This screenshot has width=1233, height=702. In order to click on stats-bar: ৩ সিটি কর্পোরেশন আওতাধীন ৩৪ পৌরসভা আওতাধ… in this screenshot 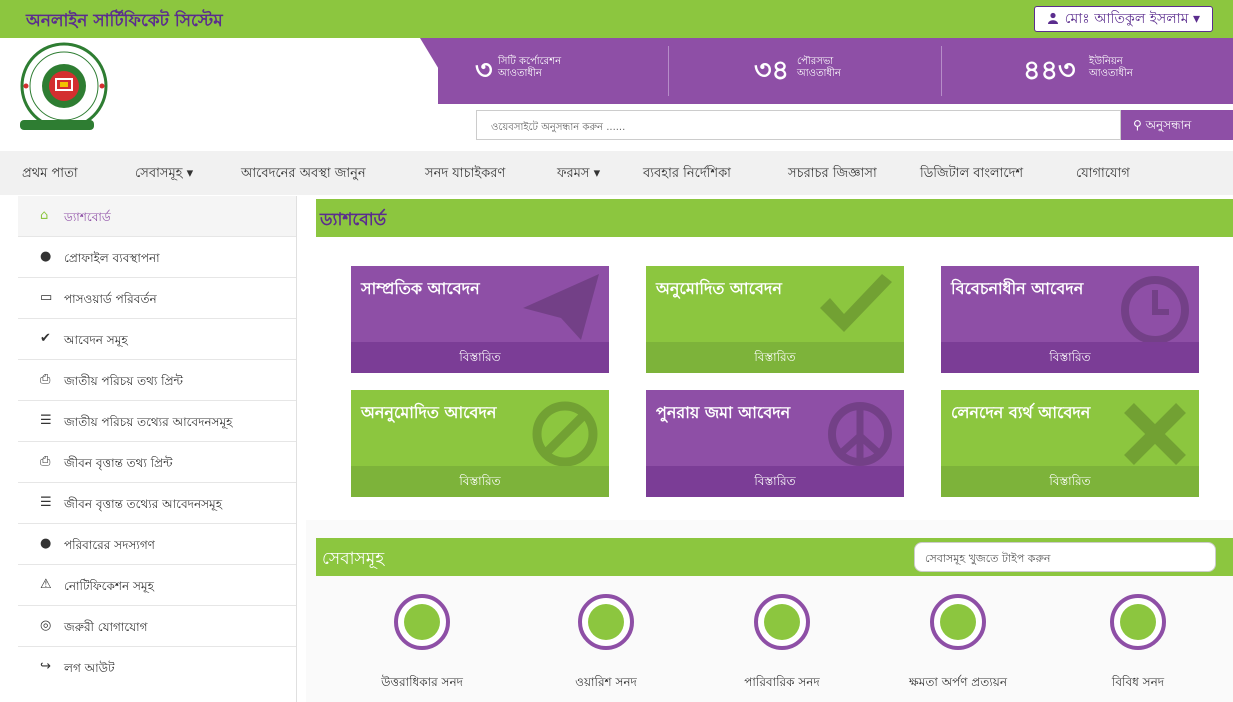, I will do `click(835, 71)`.